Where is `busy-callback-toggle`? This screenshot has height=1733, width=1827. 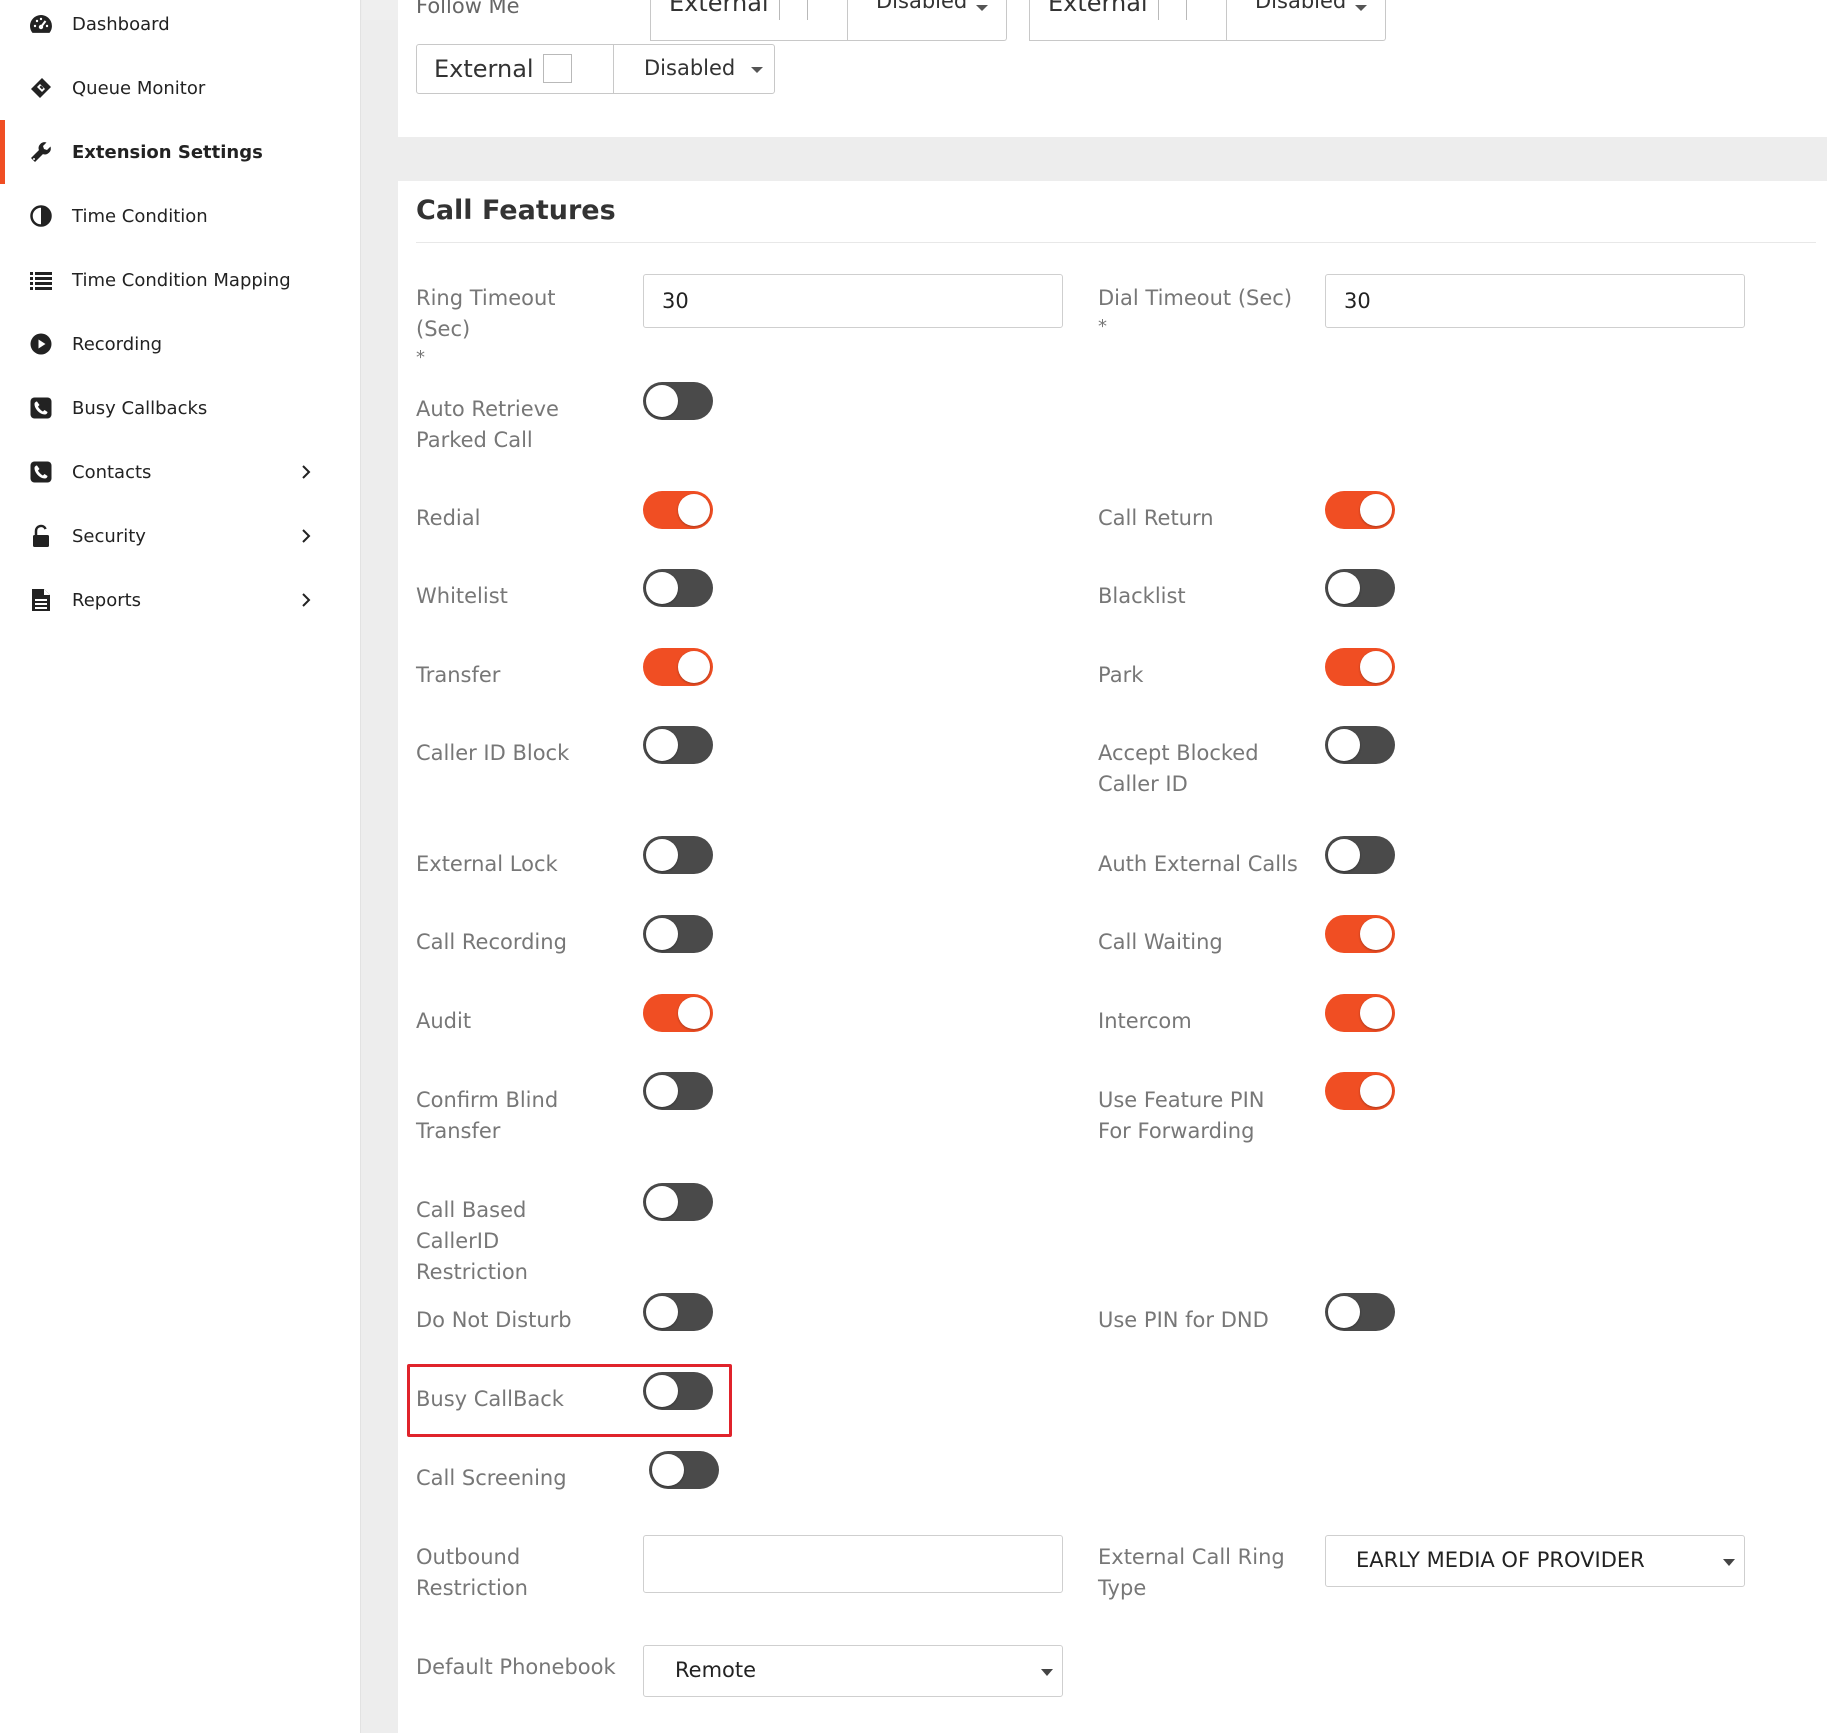 busy-callback-toggle is located at coordinates (678, 1391).